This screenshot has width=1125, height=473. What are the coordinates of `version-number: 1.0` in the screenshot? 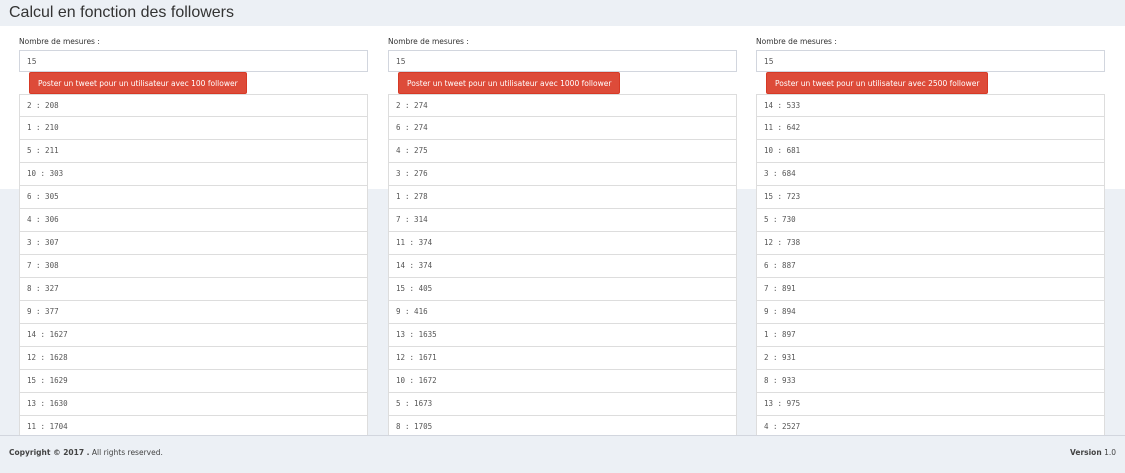 It's located at (1108, 452).